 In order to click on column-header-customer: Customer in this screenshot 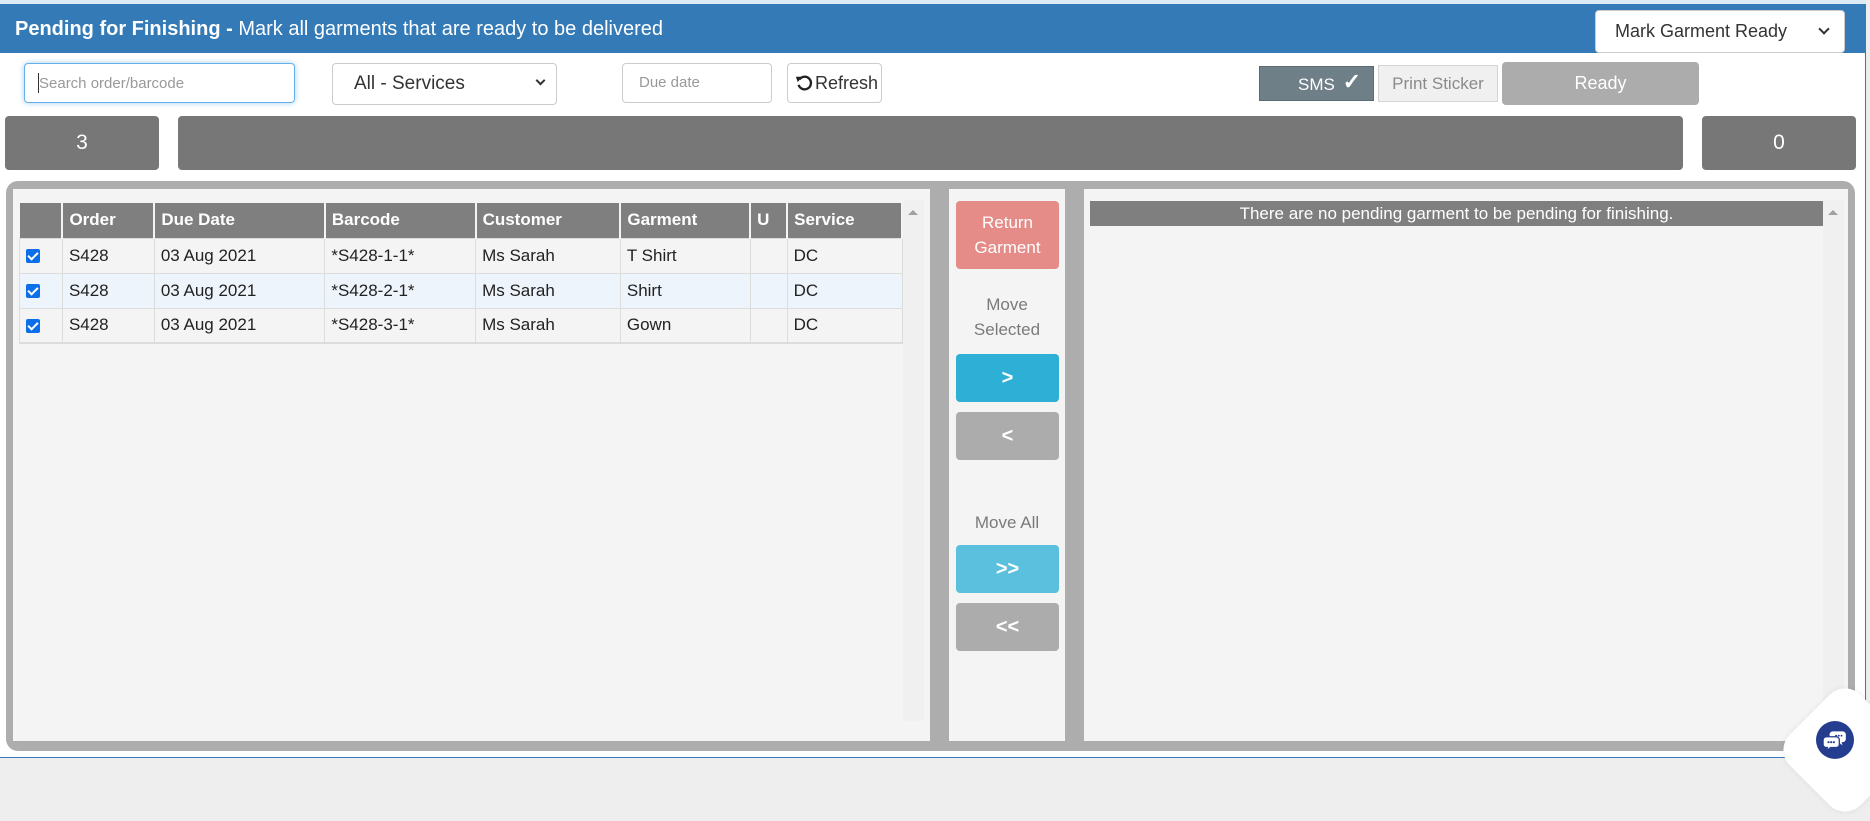, I will do `click(548, 220)`.